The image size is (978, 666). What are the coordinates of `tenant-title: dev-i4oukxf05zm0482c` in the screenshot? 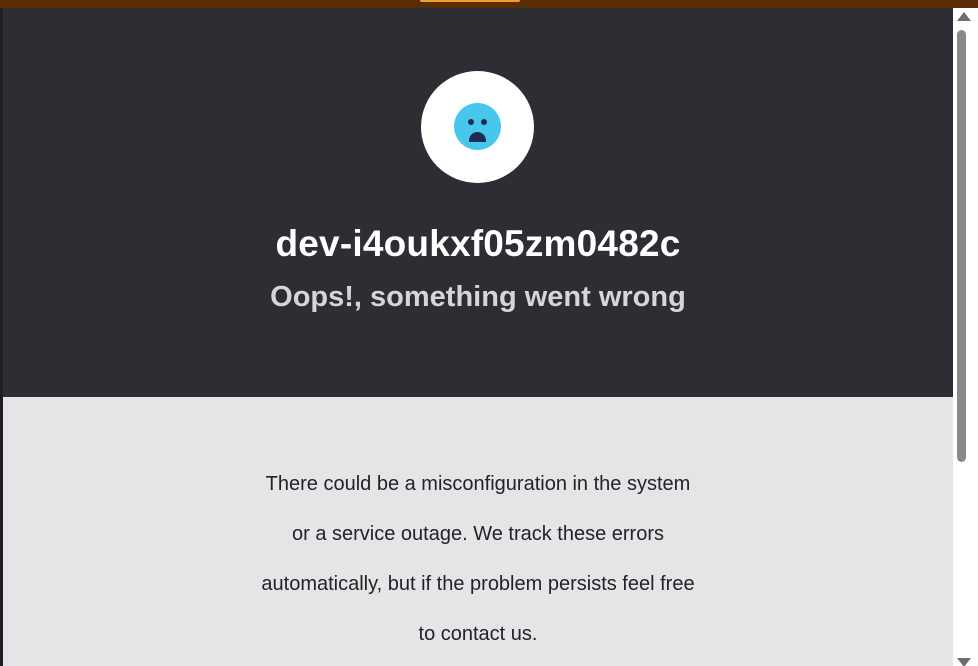 It's located at (478, 243).